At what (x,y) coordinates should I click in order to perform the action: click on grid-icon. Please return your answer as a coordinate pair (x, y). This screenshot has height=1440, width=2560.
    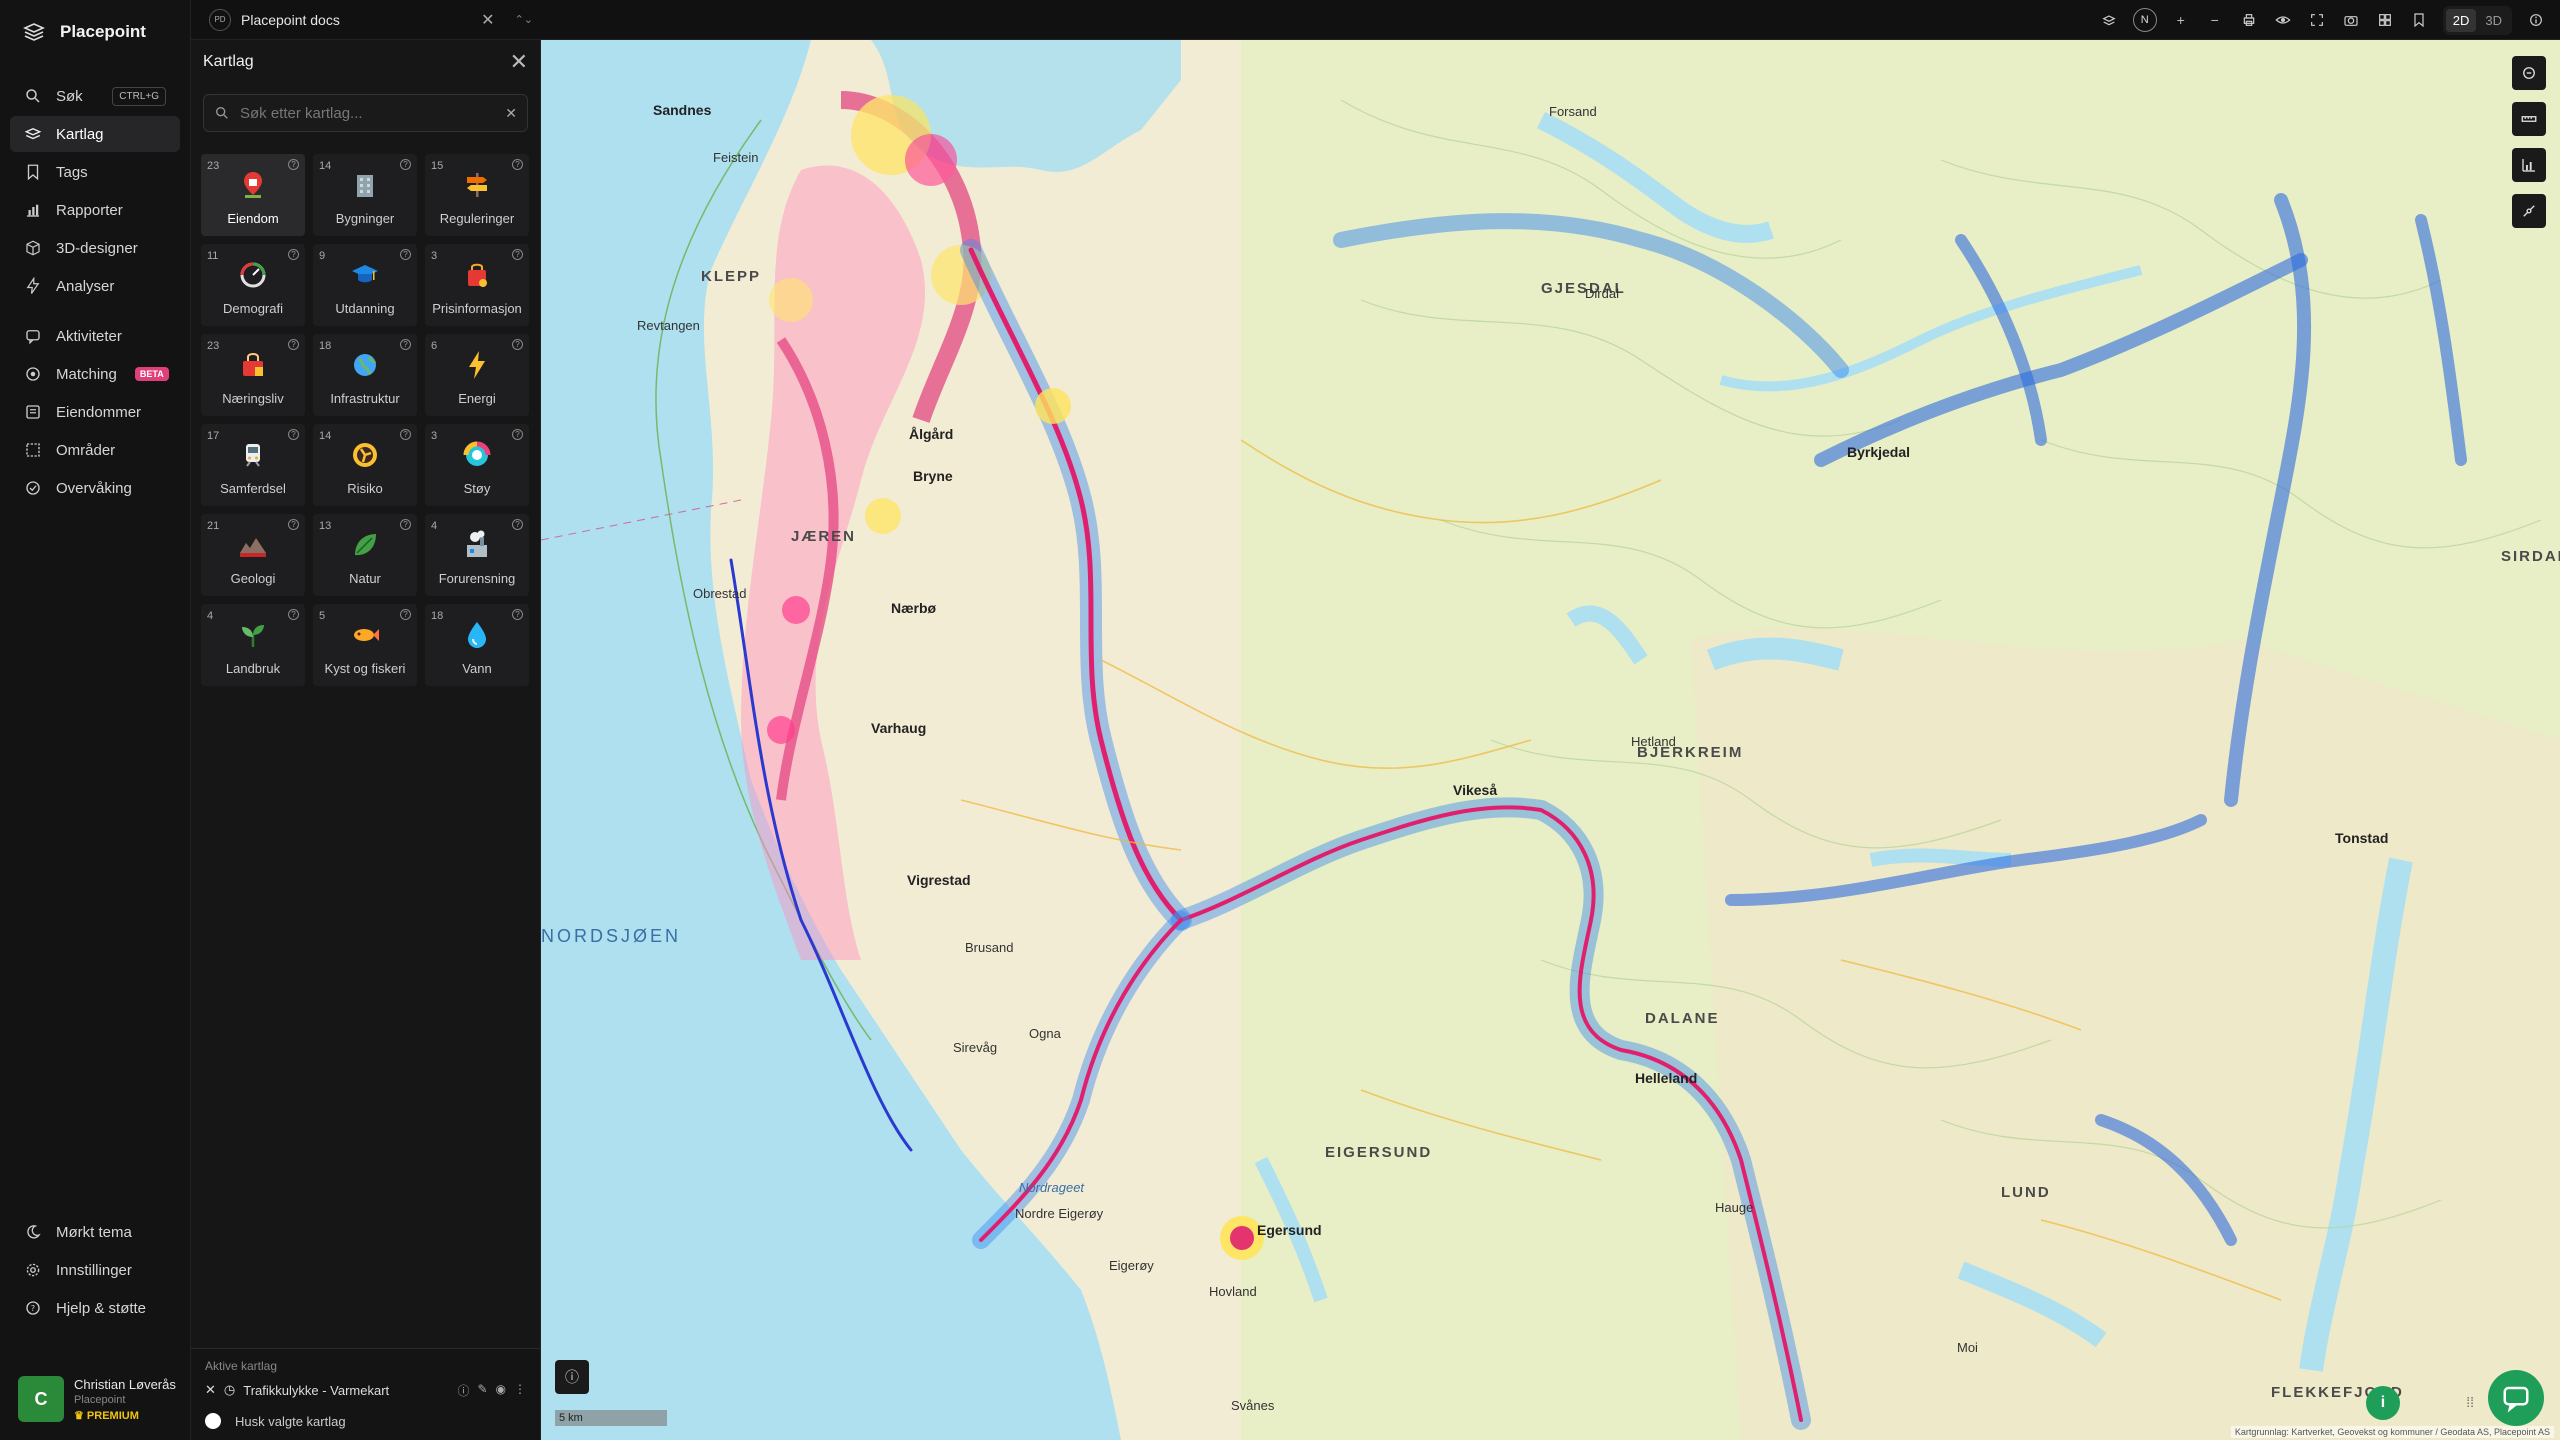
    Looking at the image, I should click on (2385, 20).